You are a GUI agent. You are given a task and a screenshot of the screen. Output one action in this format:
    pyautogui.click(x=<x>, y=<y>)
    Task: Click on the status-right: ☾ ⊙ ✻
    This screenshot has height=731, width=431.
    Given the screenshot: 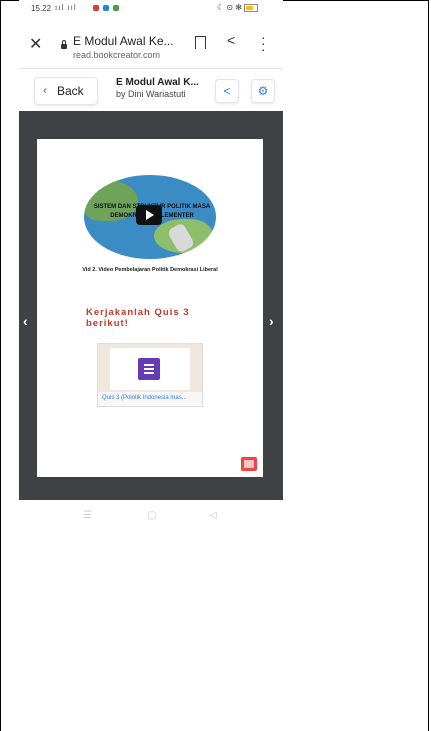 What is the action you would take?
    pyautogui.click(x=238, y=7)
    